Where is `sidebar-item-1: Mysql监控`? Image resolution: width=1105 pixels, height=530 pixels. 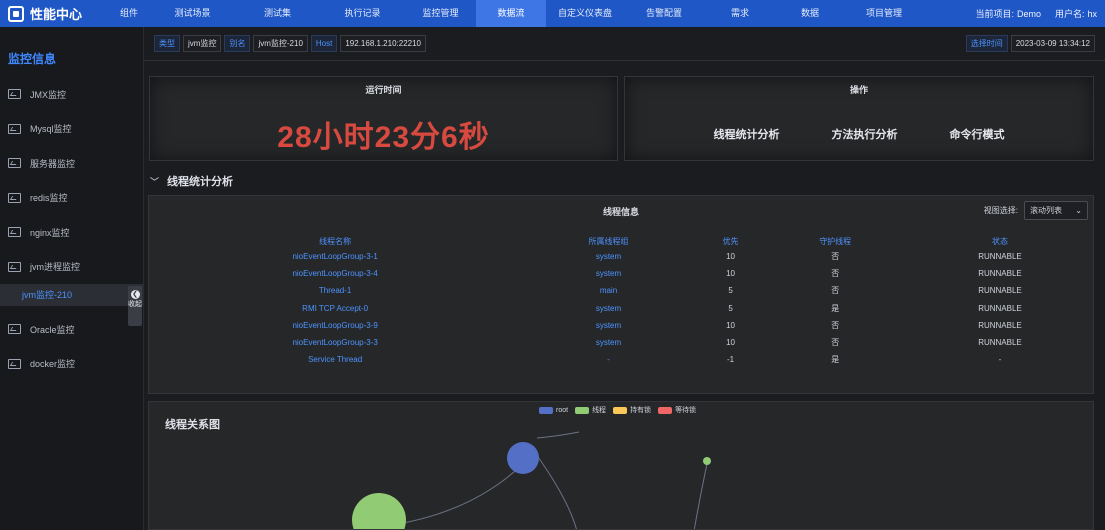 sidebar-item-1: Mysql监控 is located at coordinates (71, 129).